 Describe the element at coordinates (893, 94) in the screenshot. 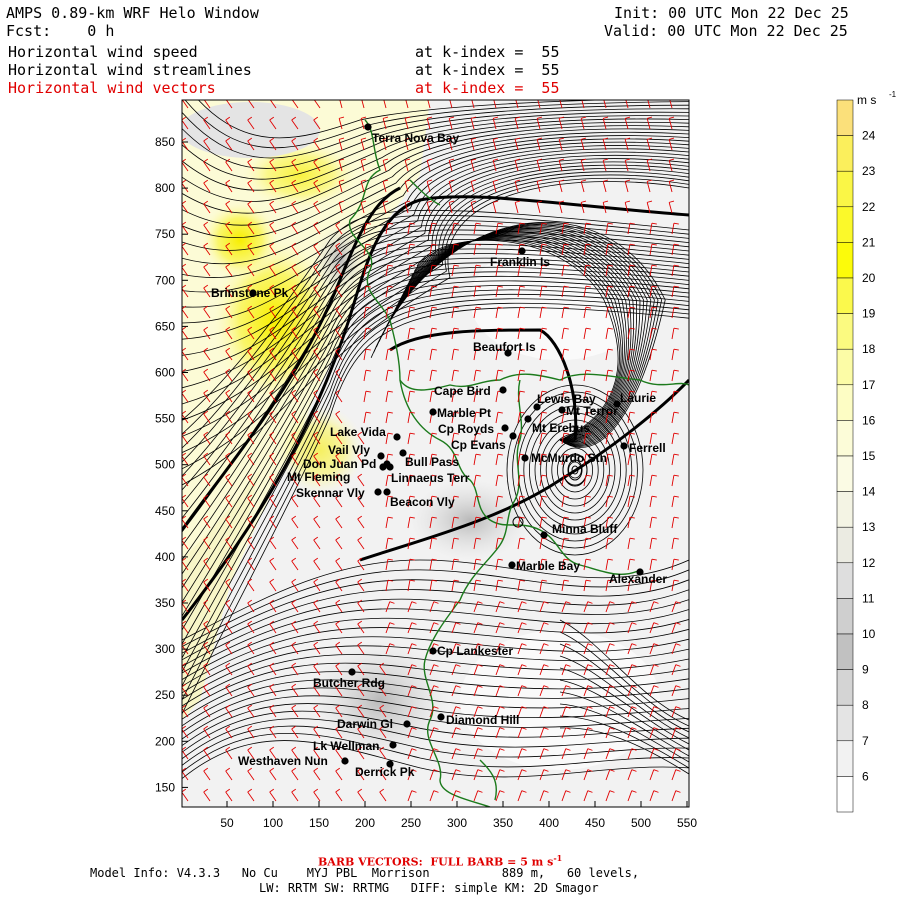

I see `colorbar-unit-exp: -1` at that location.